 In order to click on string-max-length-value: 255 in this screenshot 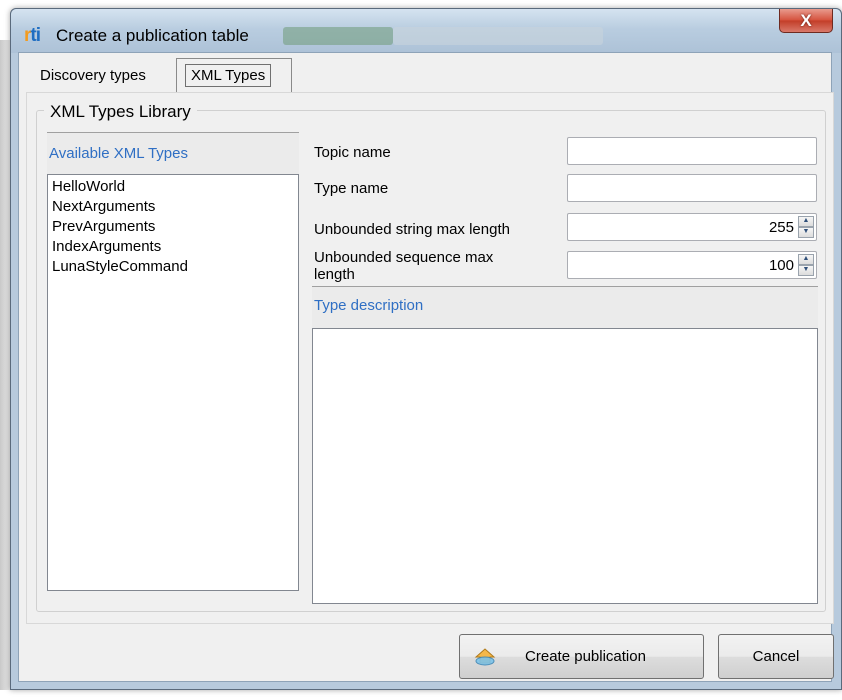, I will do `click(781, 227)`.